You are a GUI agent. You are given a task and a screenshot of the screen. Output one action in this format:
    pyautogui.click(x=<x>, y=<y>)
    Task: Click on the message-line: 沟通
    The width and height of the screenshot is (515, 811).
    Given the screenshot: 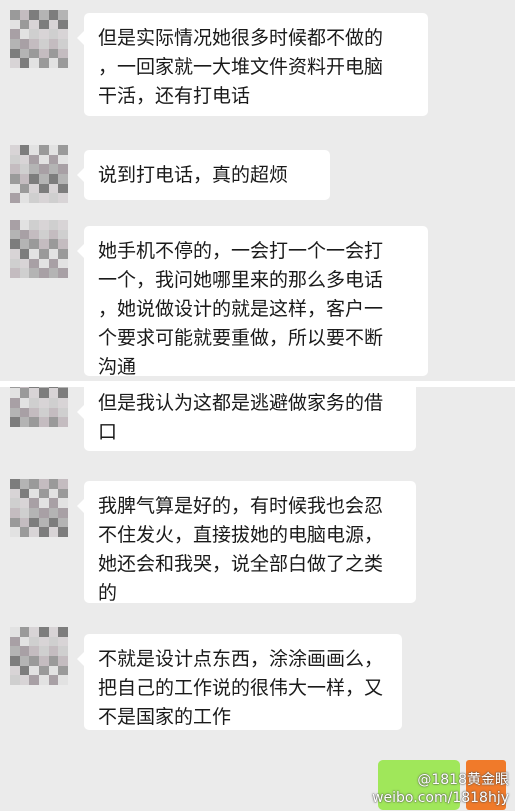 What is the action you would take?
    pyautogui.click(x=117, y=367)
    